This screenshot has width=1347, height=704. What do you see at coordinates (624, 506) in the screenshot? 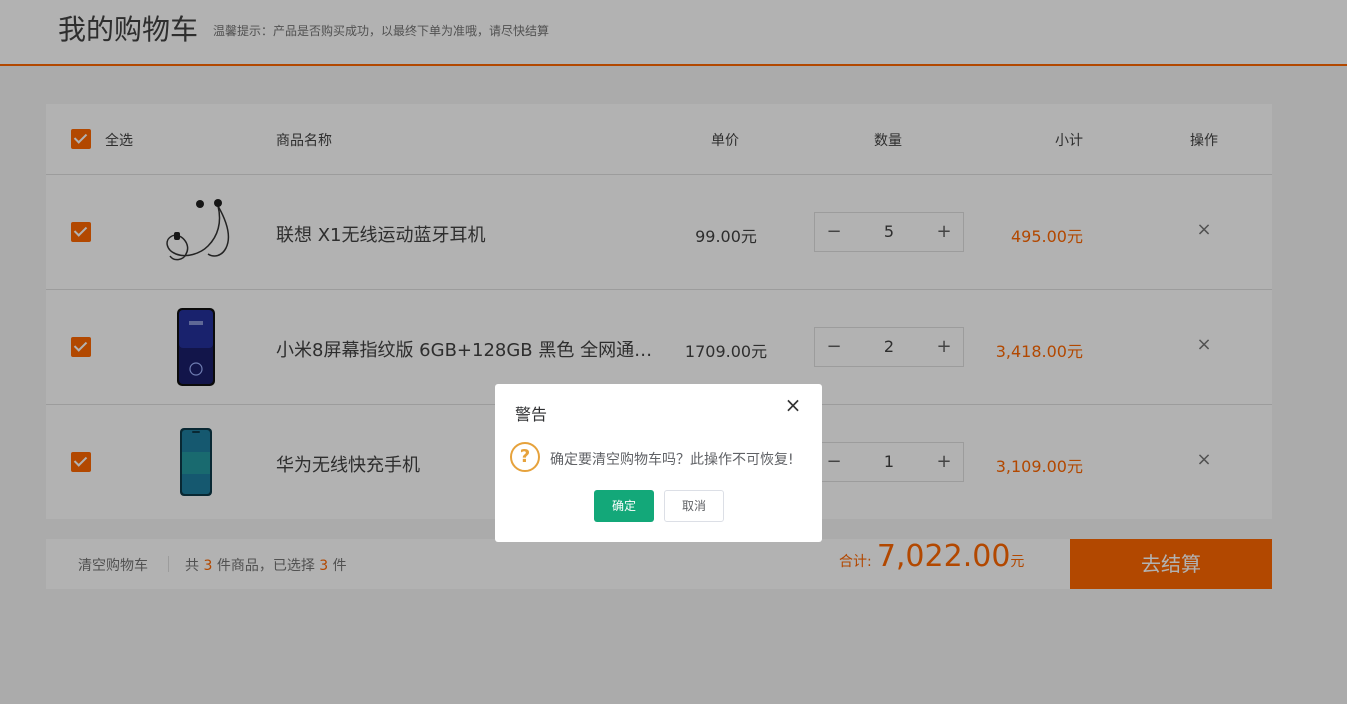
I see `confirm-button: 确定` at bounding box center [624, 506].